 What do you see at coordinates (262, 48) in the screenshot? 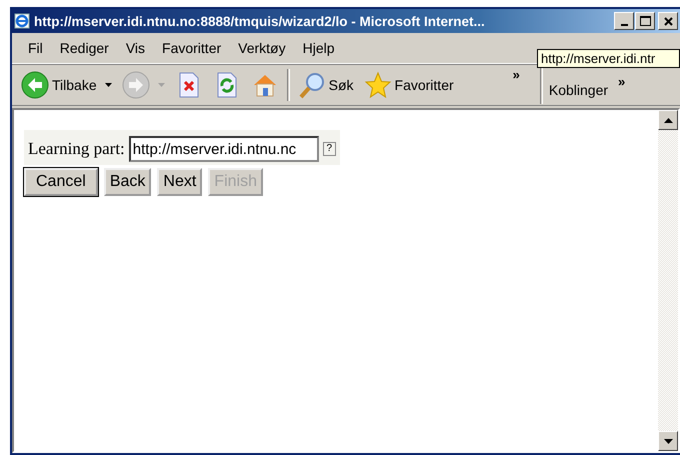
I see `menu-item: Verktøy` at bounding box center [262, 48].